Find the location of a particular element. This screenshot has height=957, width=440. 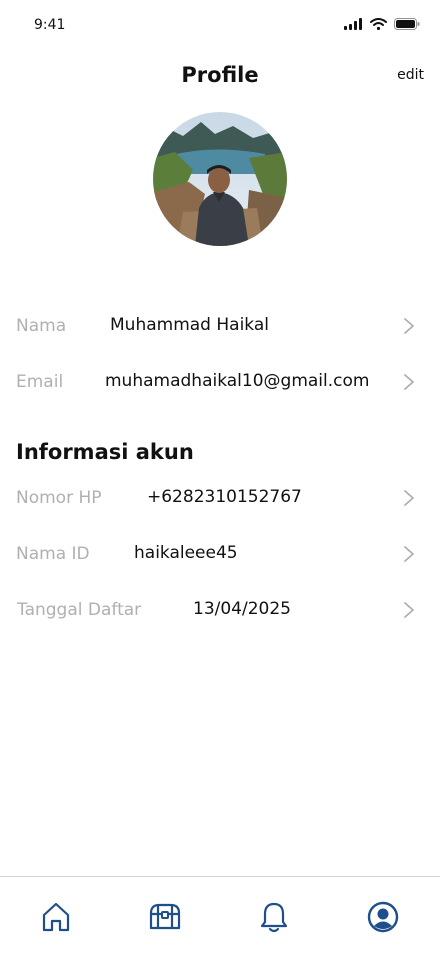

name-id-row: Nama ID haikaleee45 is located at coordinates (220, 554).